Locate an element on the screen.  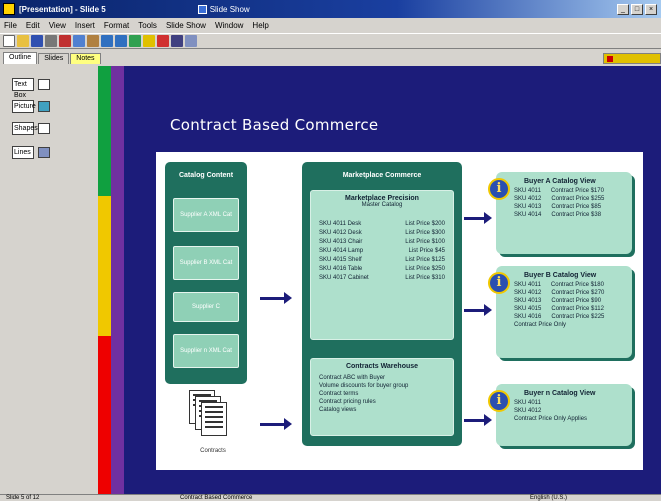
text-icon is located at coordinates (44, 84).